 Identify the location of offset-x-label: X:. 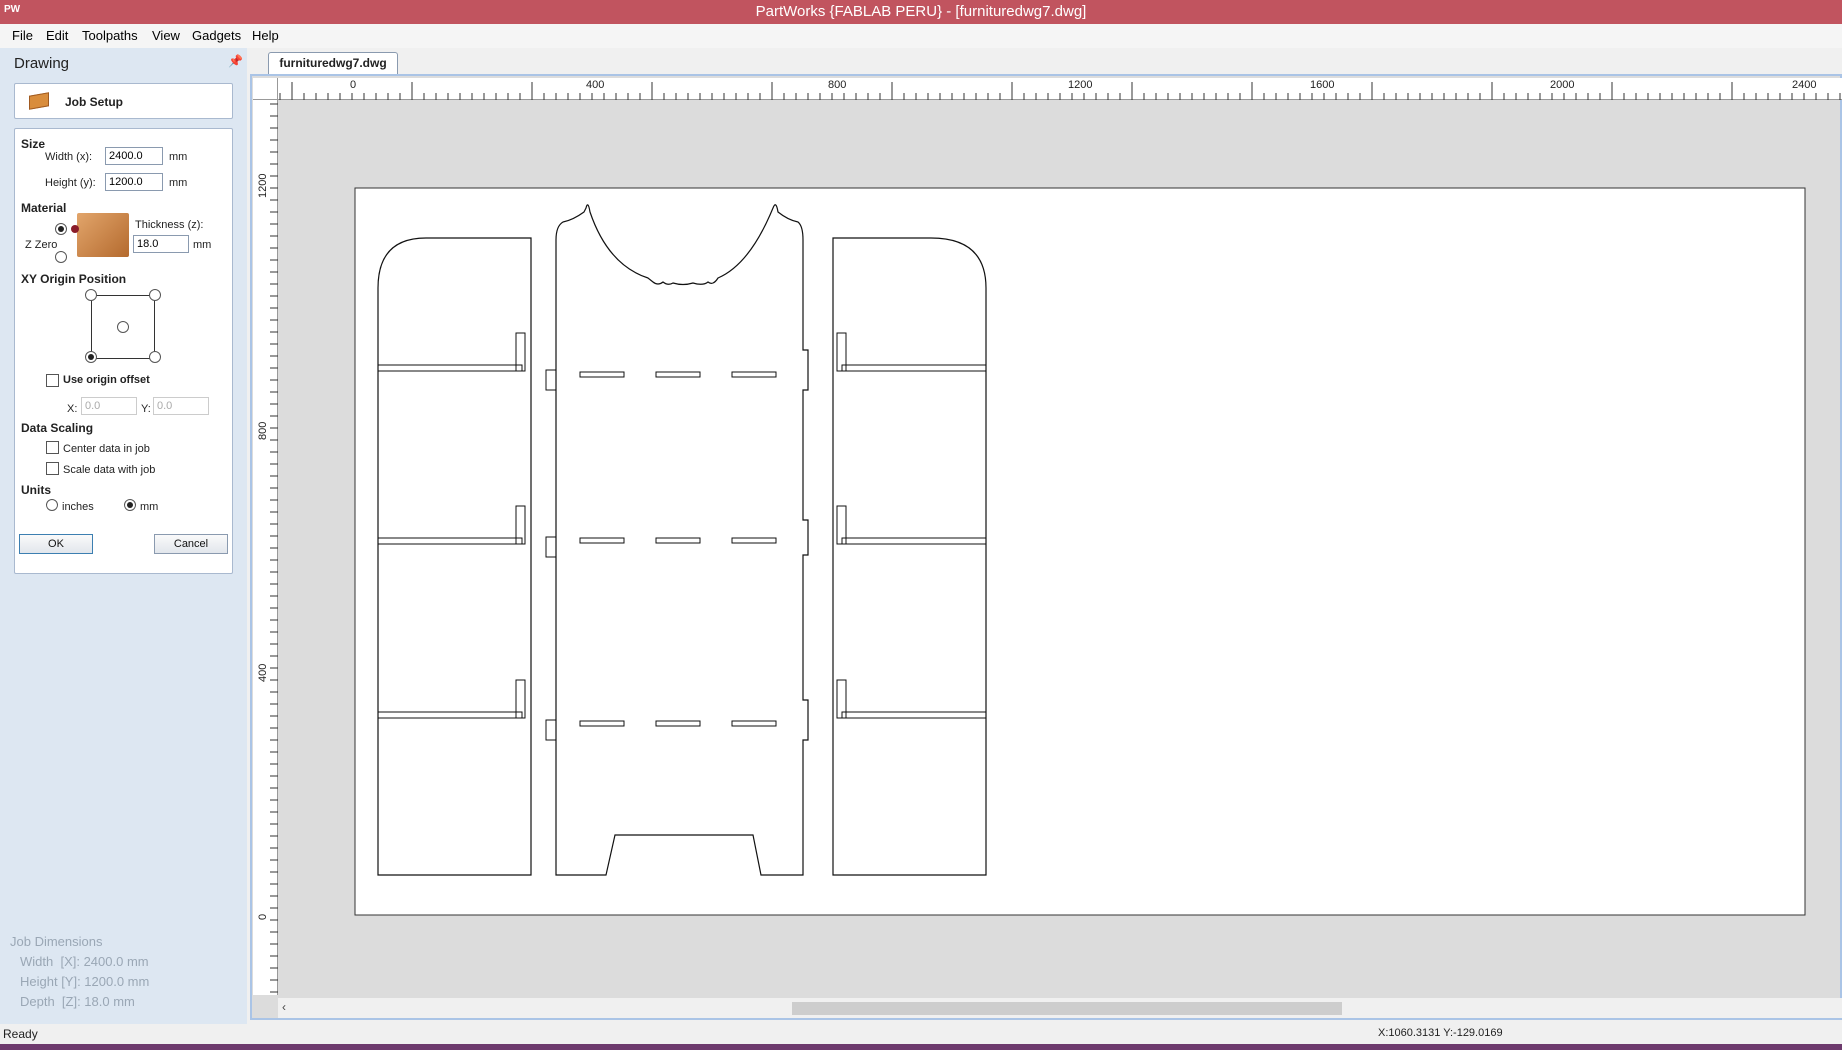
(72, 409).